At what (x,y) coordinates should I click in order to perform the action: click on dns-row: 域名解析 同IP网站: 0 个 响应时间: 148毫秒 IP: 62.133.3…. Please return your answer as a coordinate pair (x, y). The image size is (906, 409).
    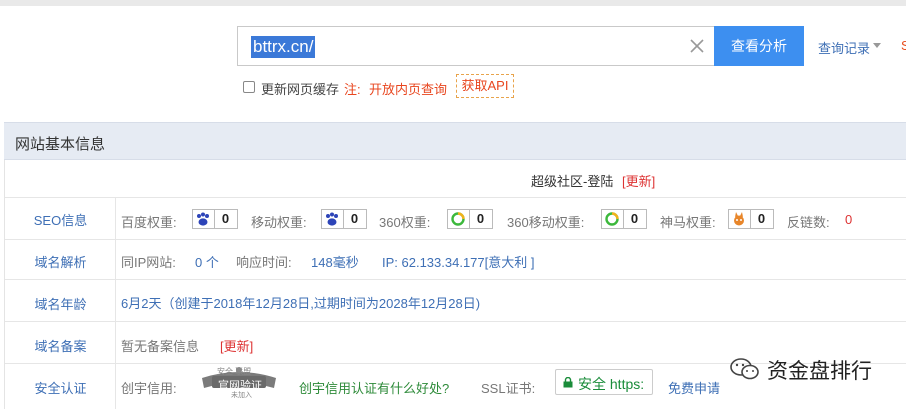
    Looking at the image, I should click on (455, 260).